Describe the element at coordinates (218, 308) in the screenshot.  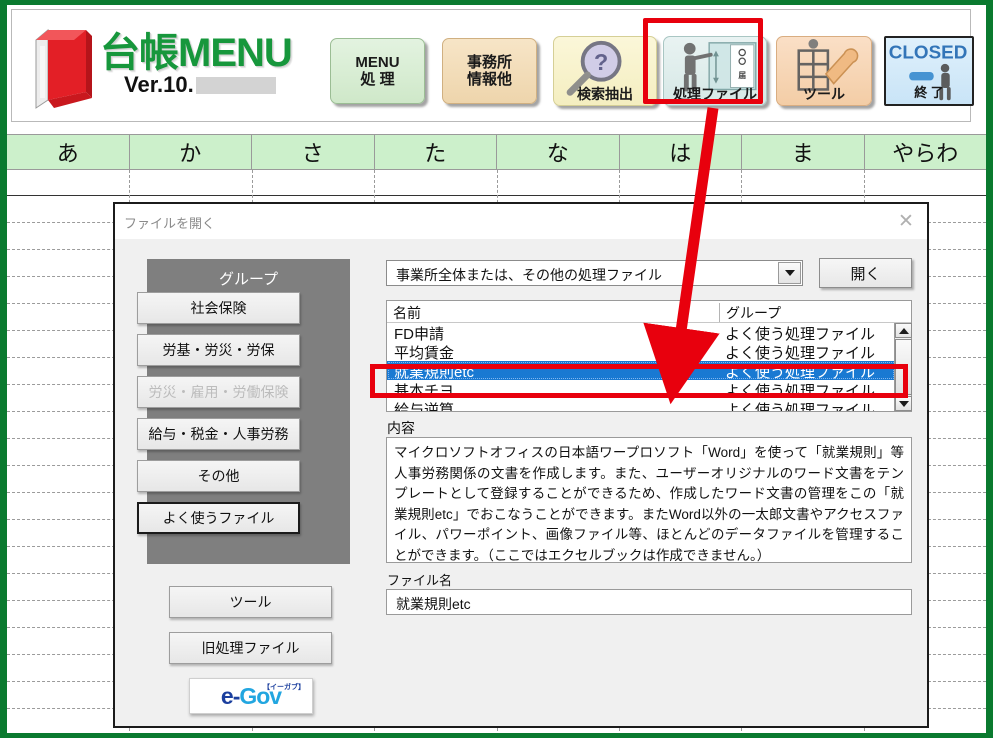
I see `group-button-social-insurance: 社会保険` at that location.